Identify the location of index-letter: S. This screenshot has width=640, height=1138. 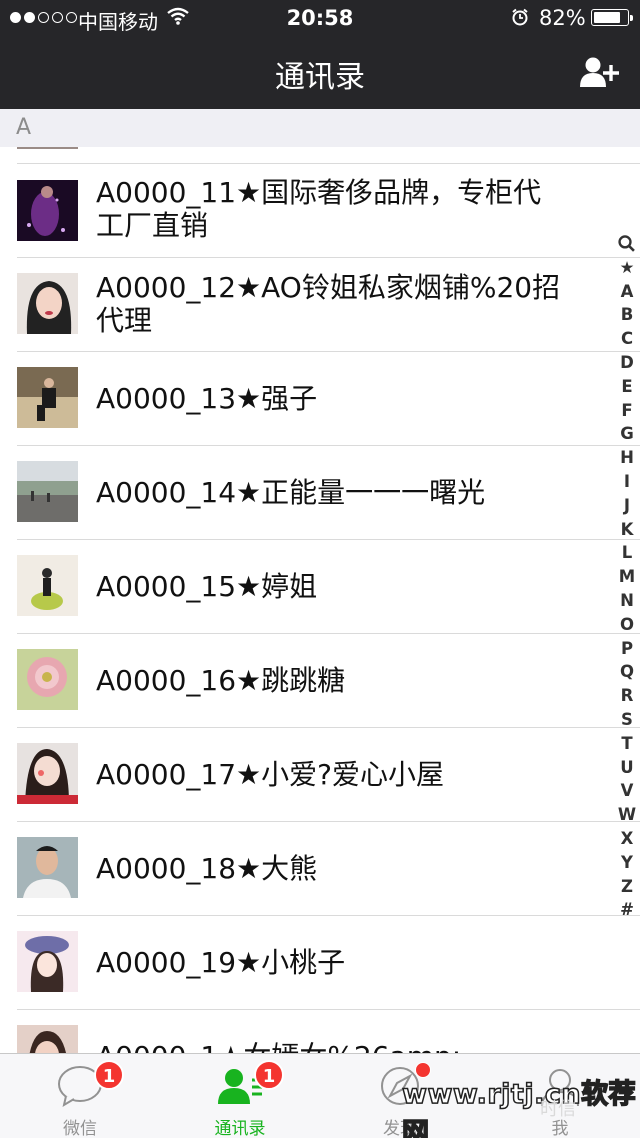
(627, 720).